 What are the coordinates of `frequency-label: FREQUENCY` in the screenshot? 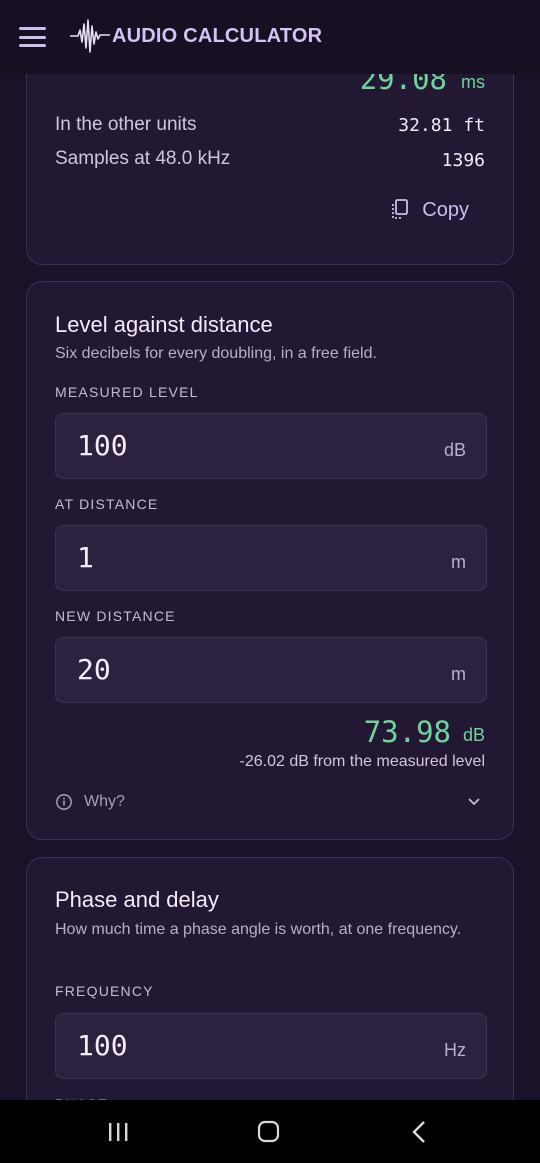 It's located at (104, 991).